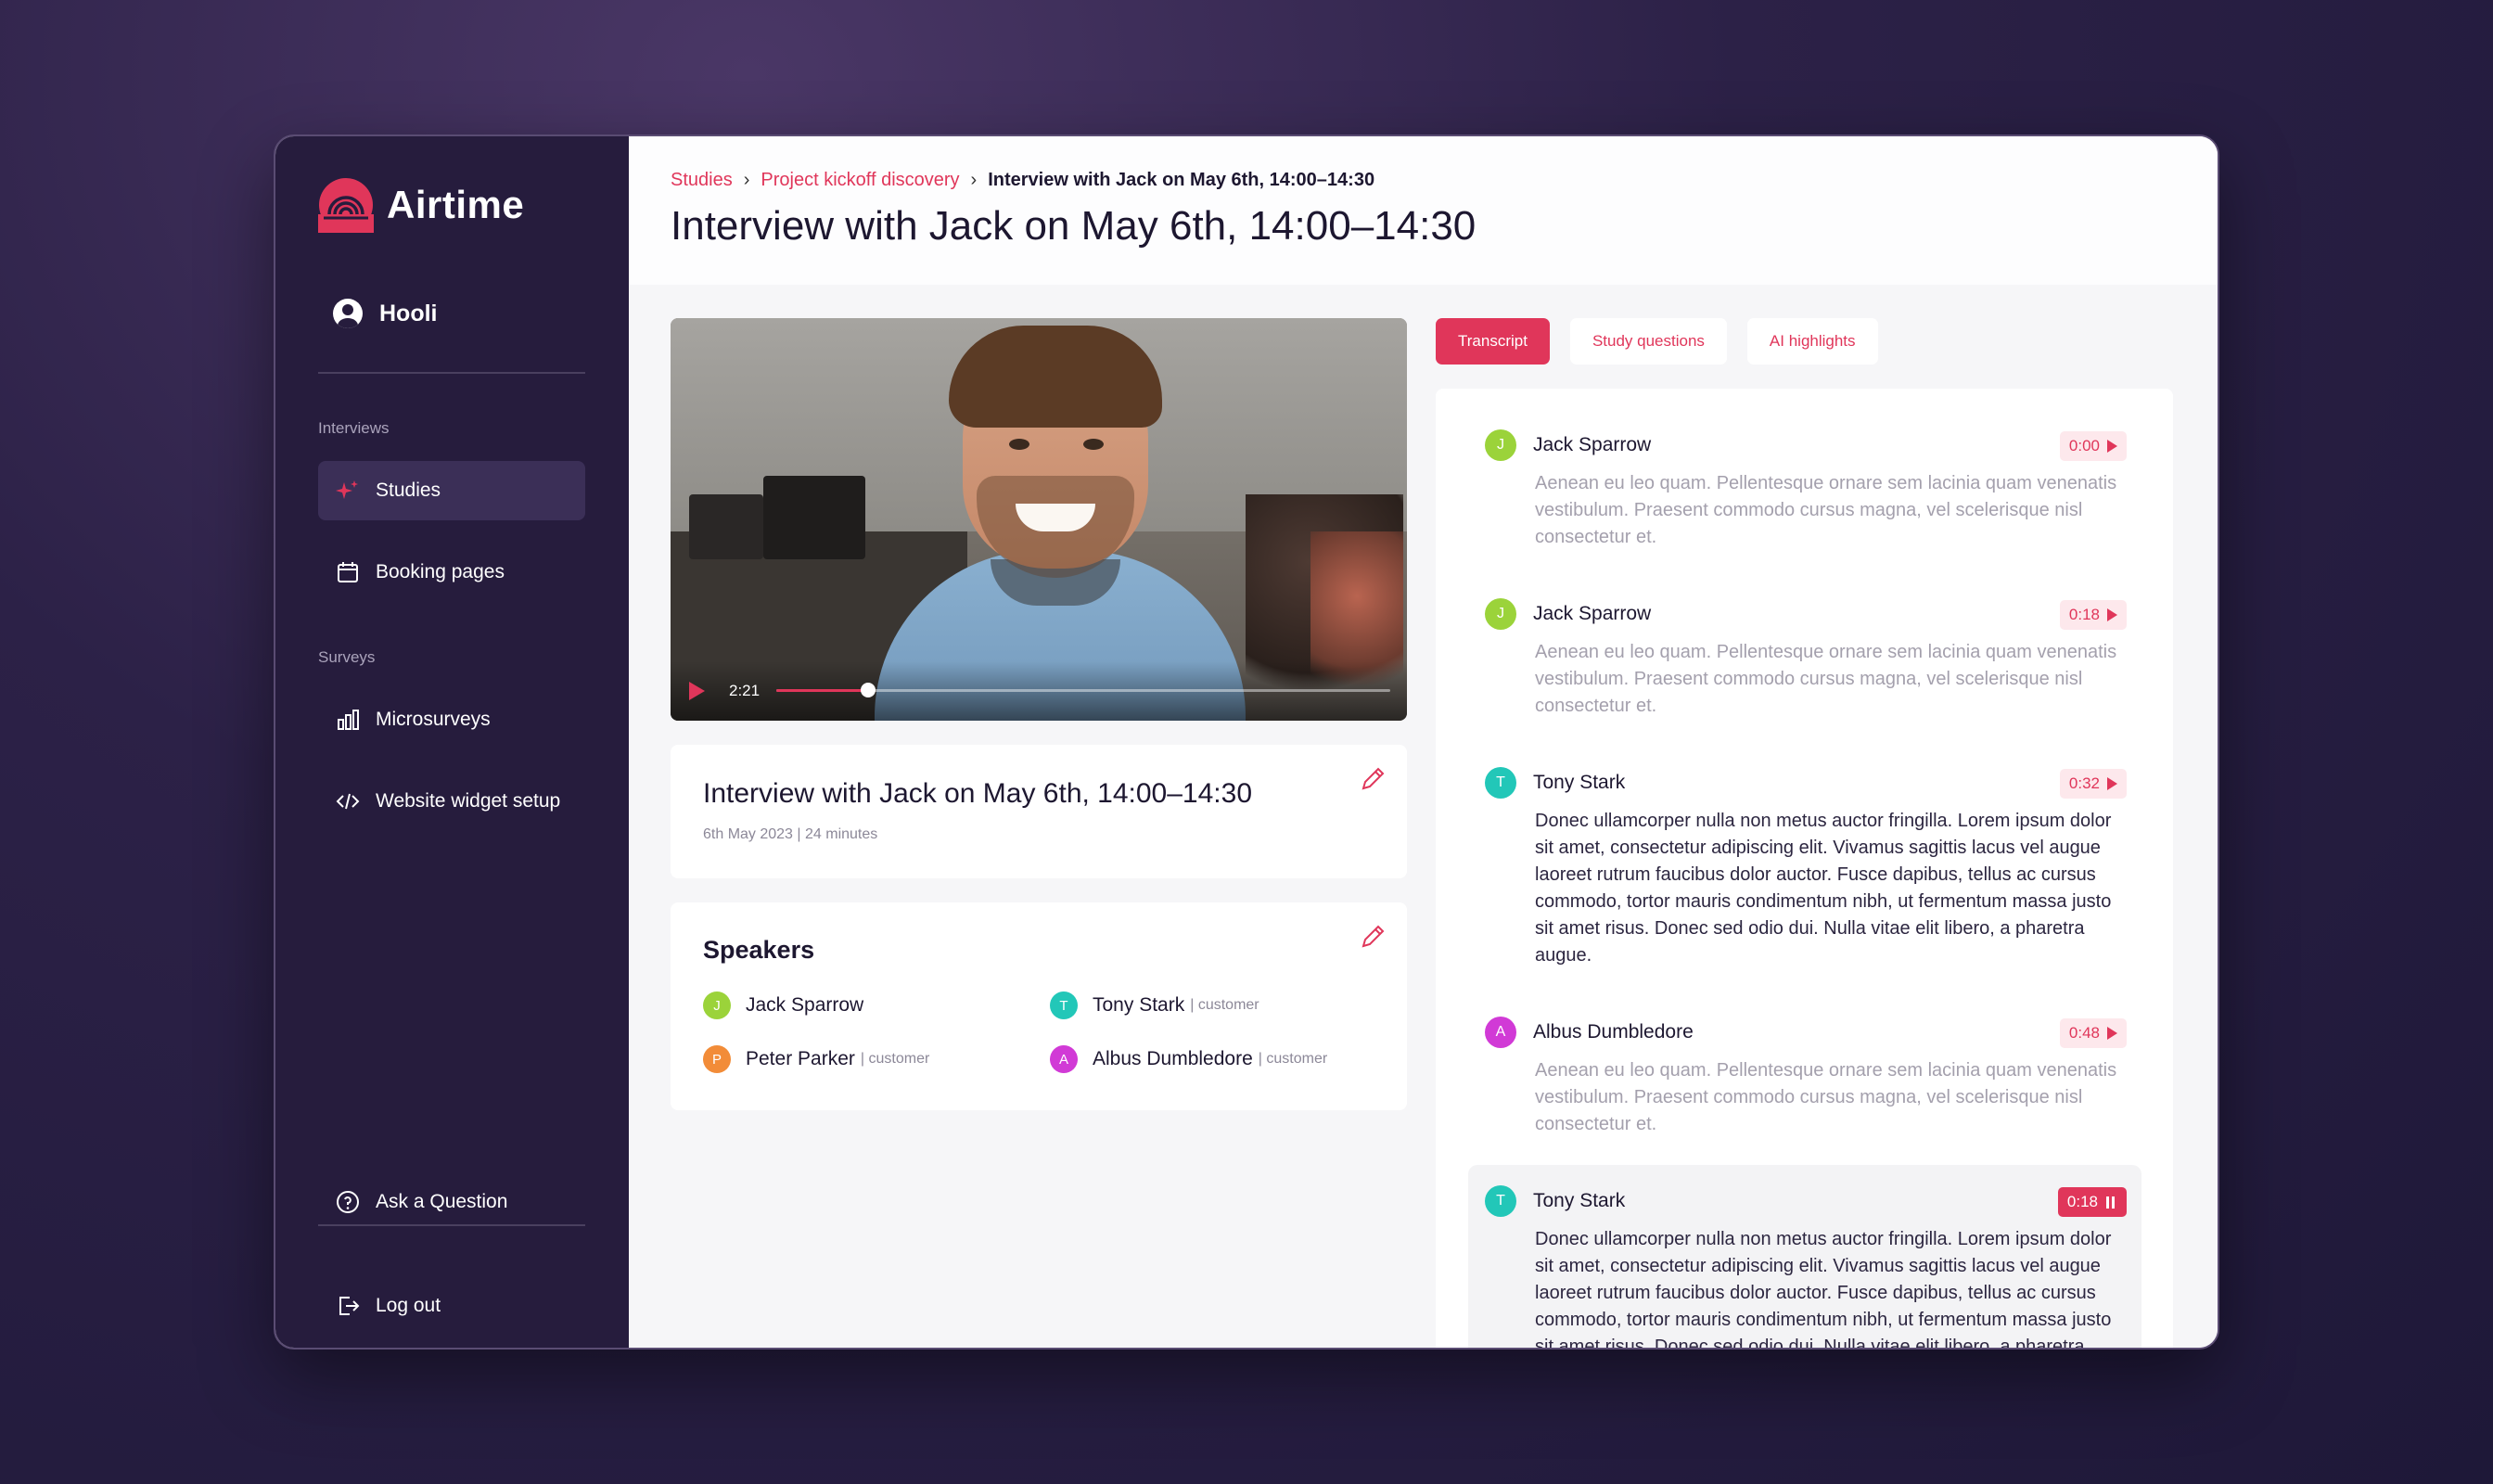  I want to click on logout-label: Log out, so click(408, 1305).